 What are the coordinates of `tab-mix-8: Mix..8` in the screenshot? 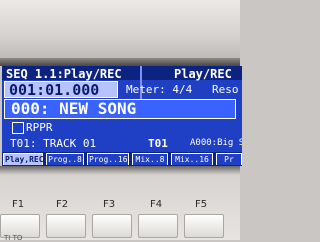 It's located at (150, 159).